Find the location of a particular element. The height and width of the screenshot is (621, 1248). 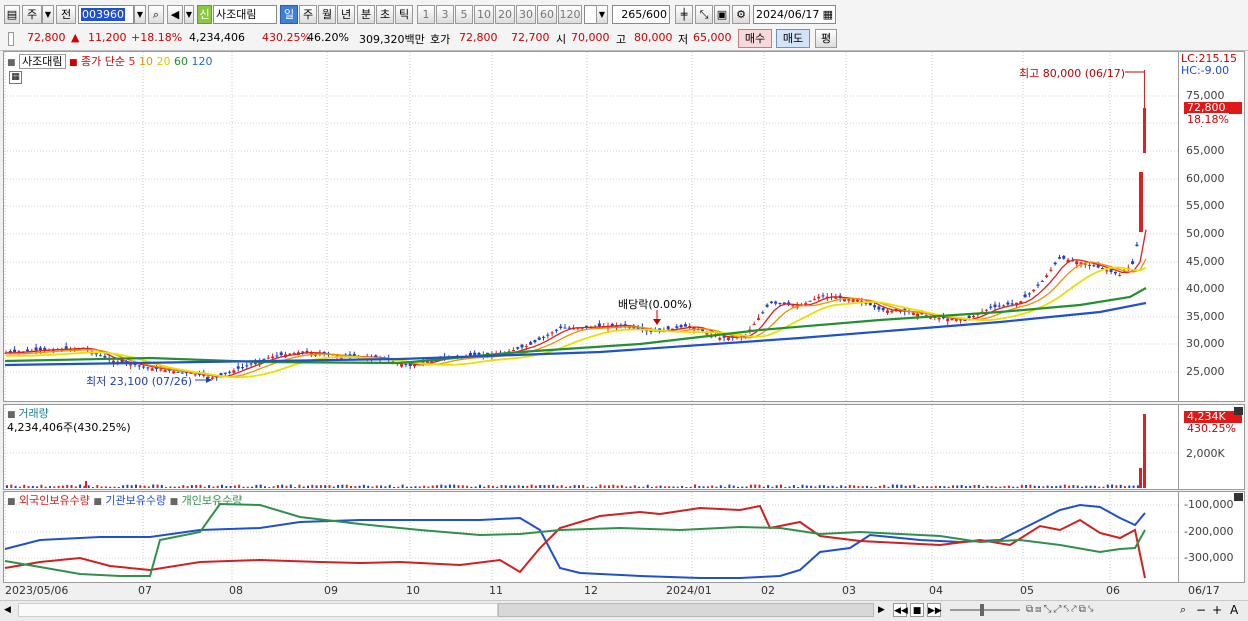

fast-forward-icon: ▶▶ is located at coordinates (934, 610).